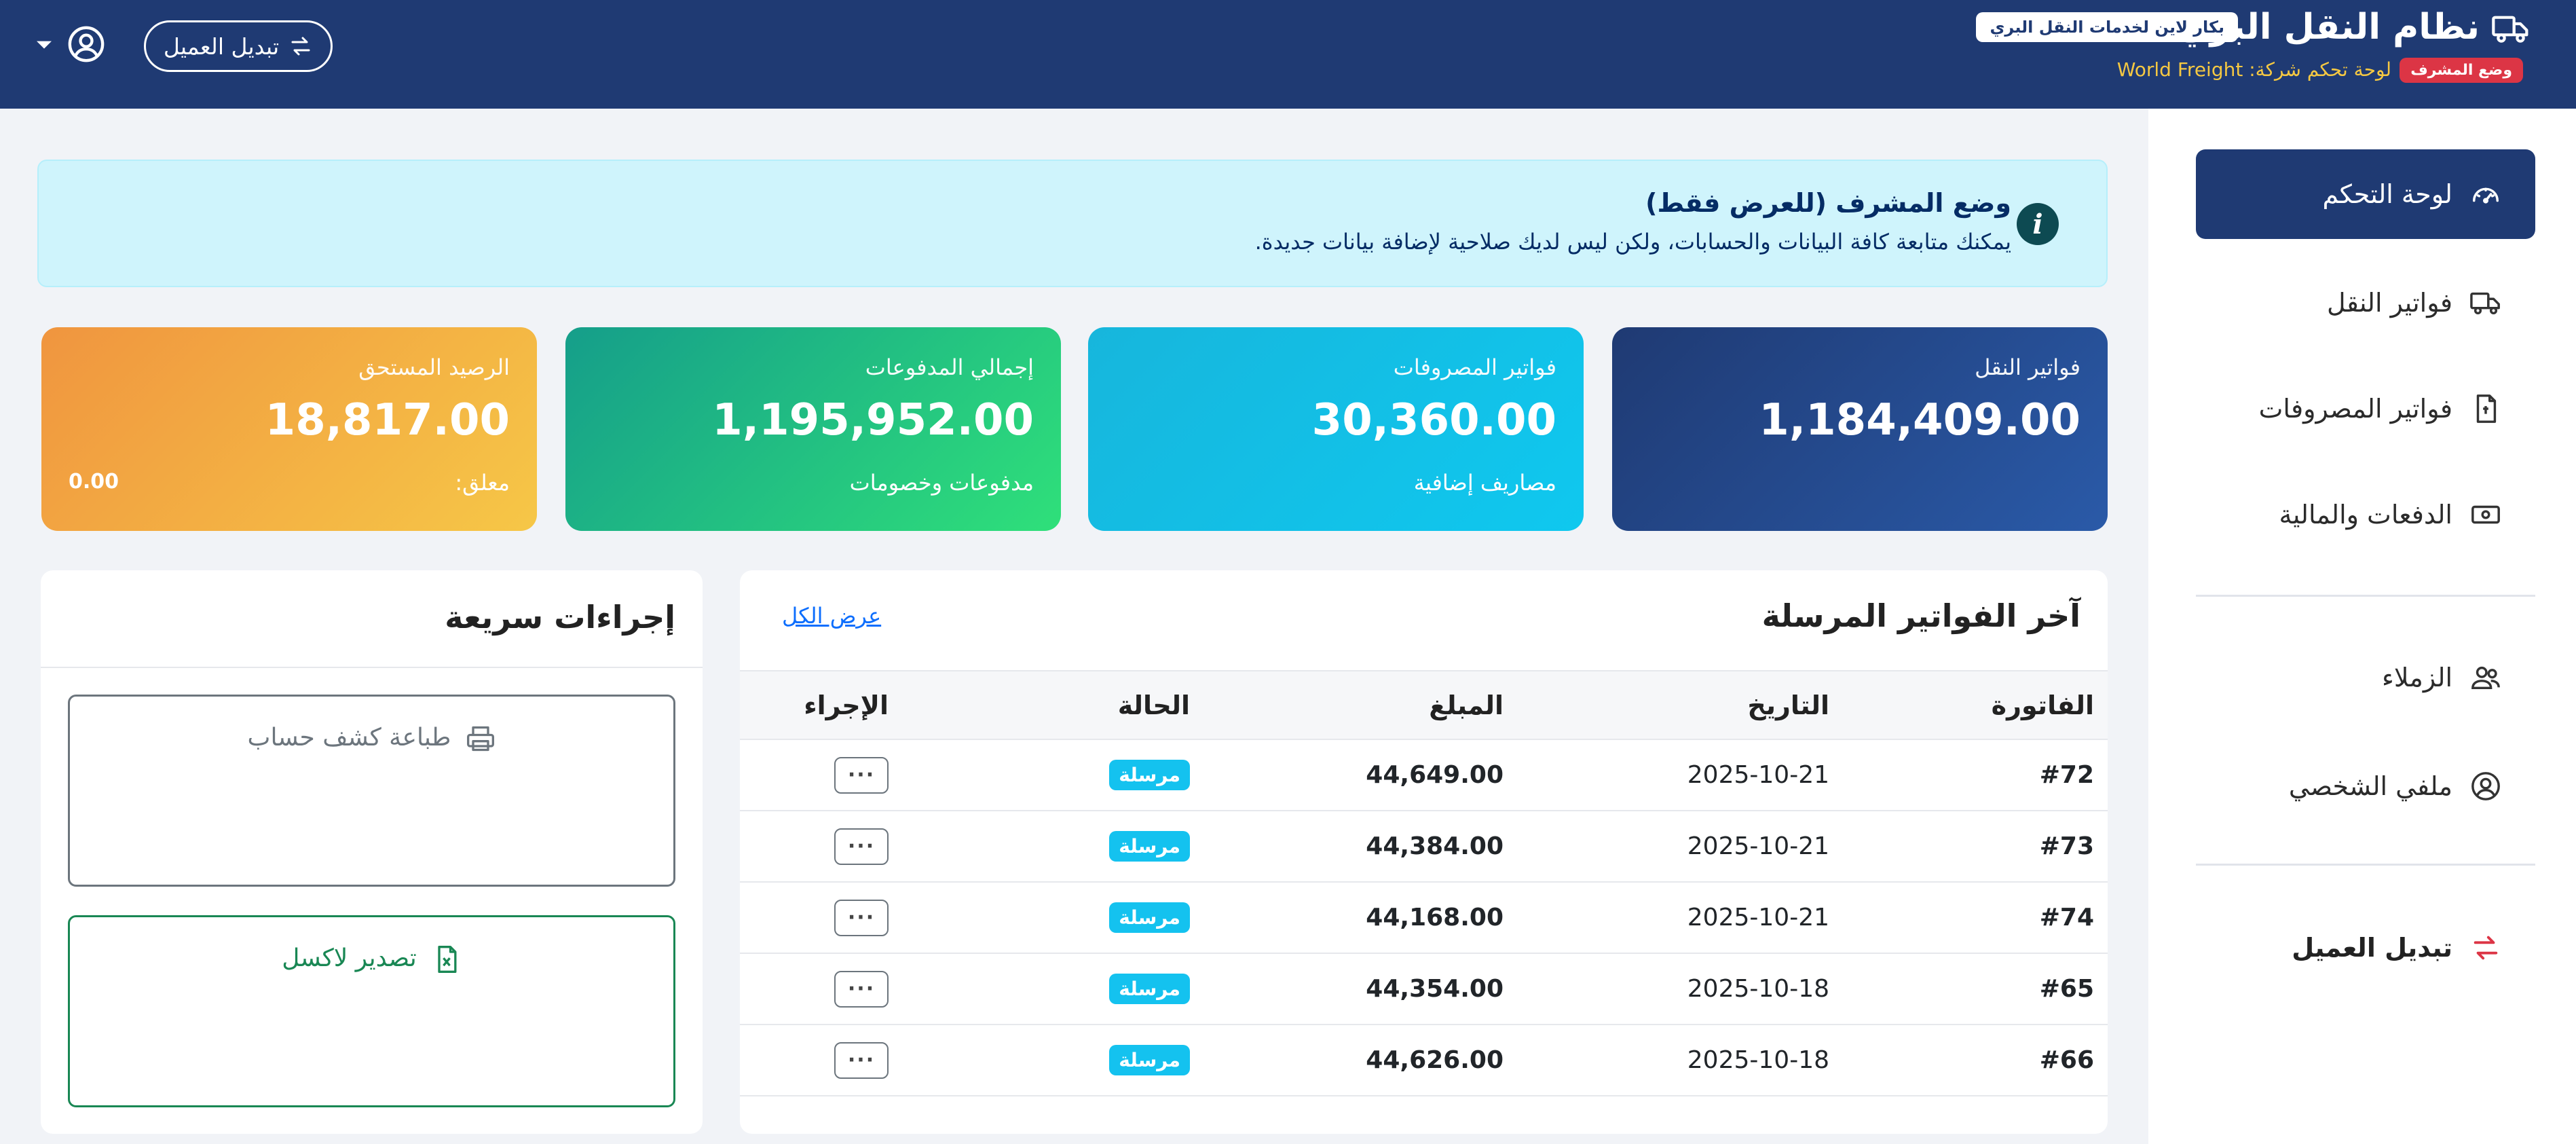 The width and height of the screenshot is (2576, 1144). Describe the element at coordinates (2417, 678) in the screenshot. I see `sidebar-item-label: الزملاء` at that location.